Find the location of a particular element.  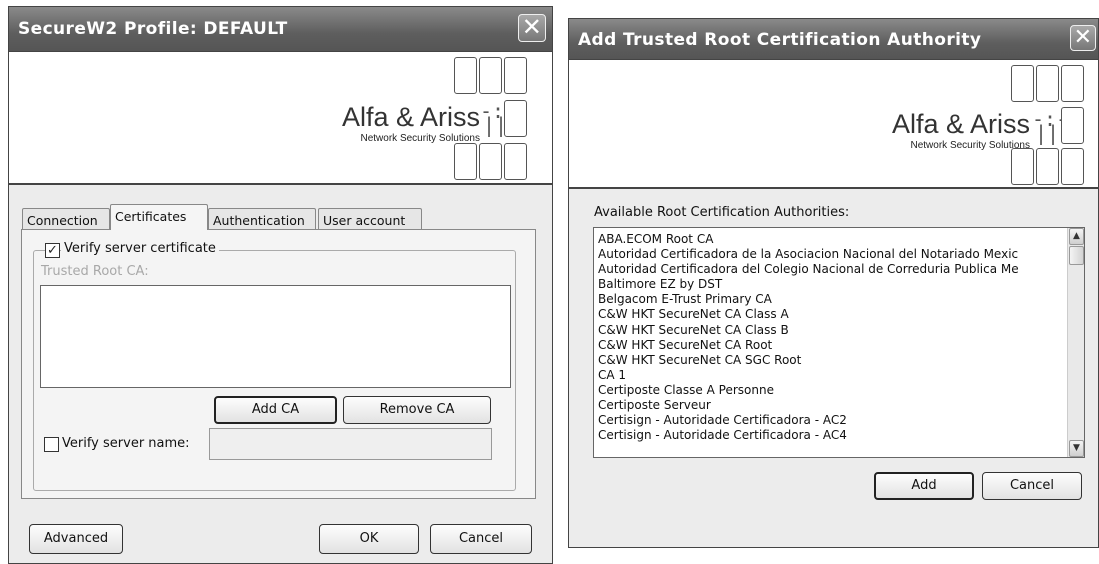

tab-user-account: User account is located at coordinates (370, 219).